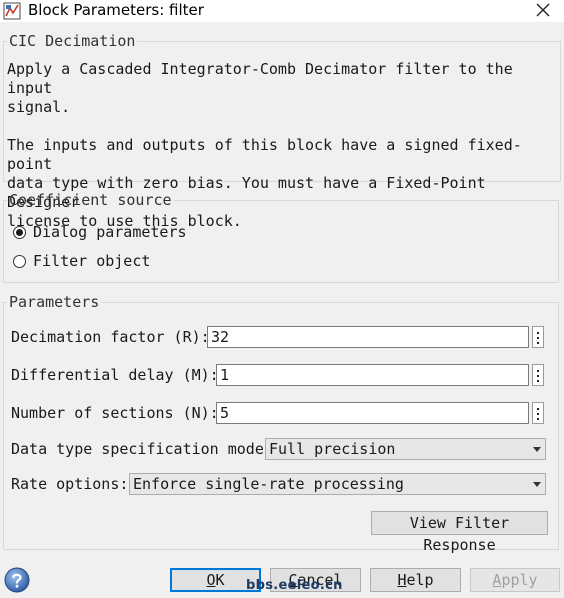 This screenshot has height=598, width=564. I want to click on close-icon, so click(543, 11).